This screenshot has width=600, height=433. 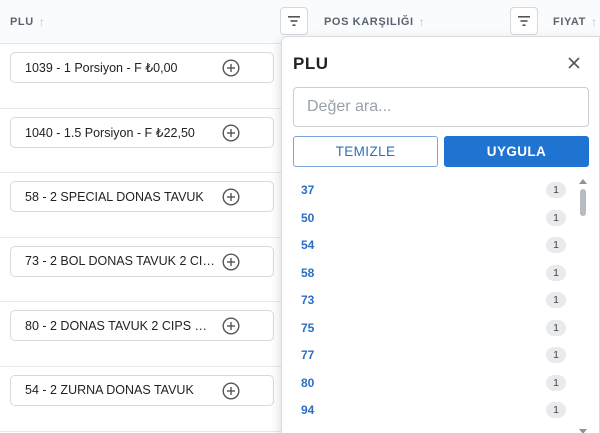 I want to click on filter-value-item: 54 1, so click(x=432, y=246).